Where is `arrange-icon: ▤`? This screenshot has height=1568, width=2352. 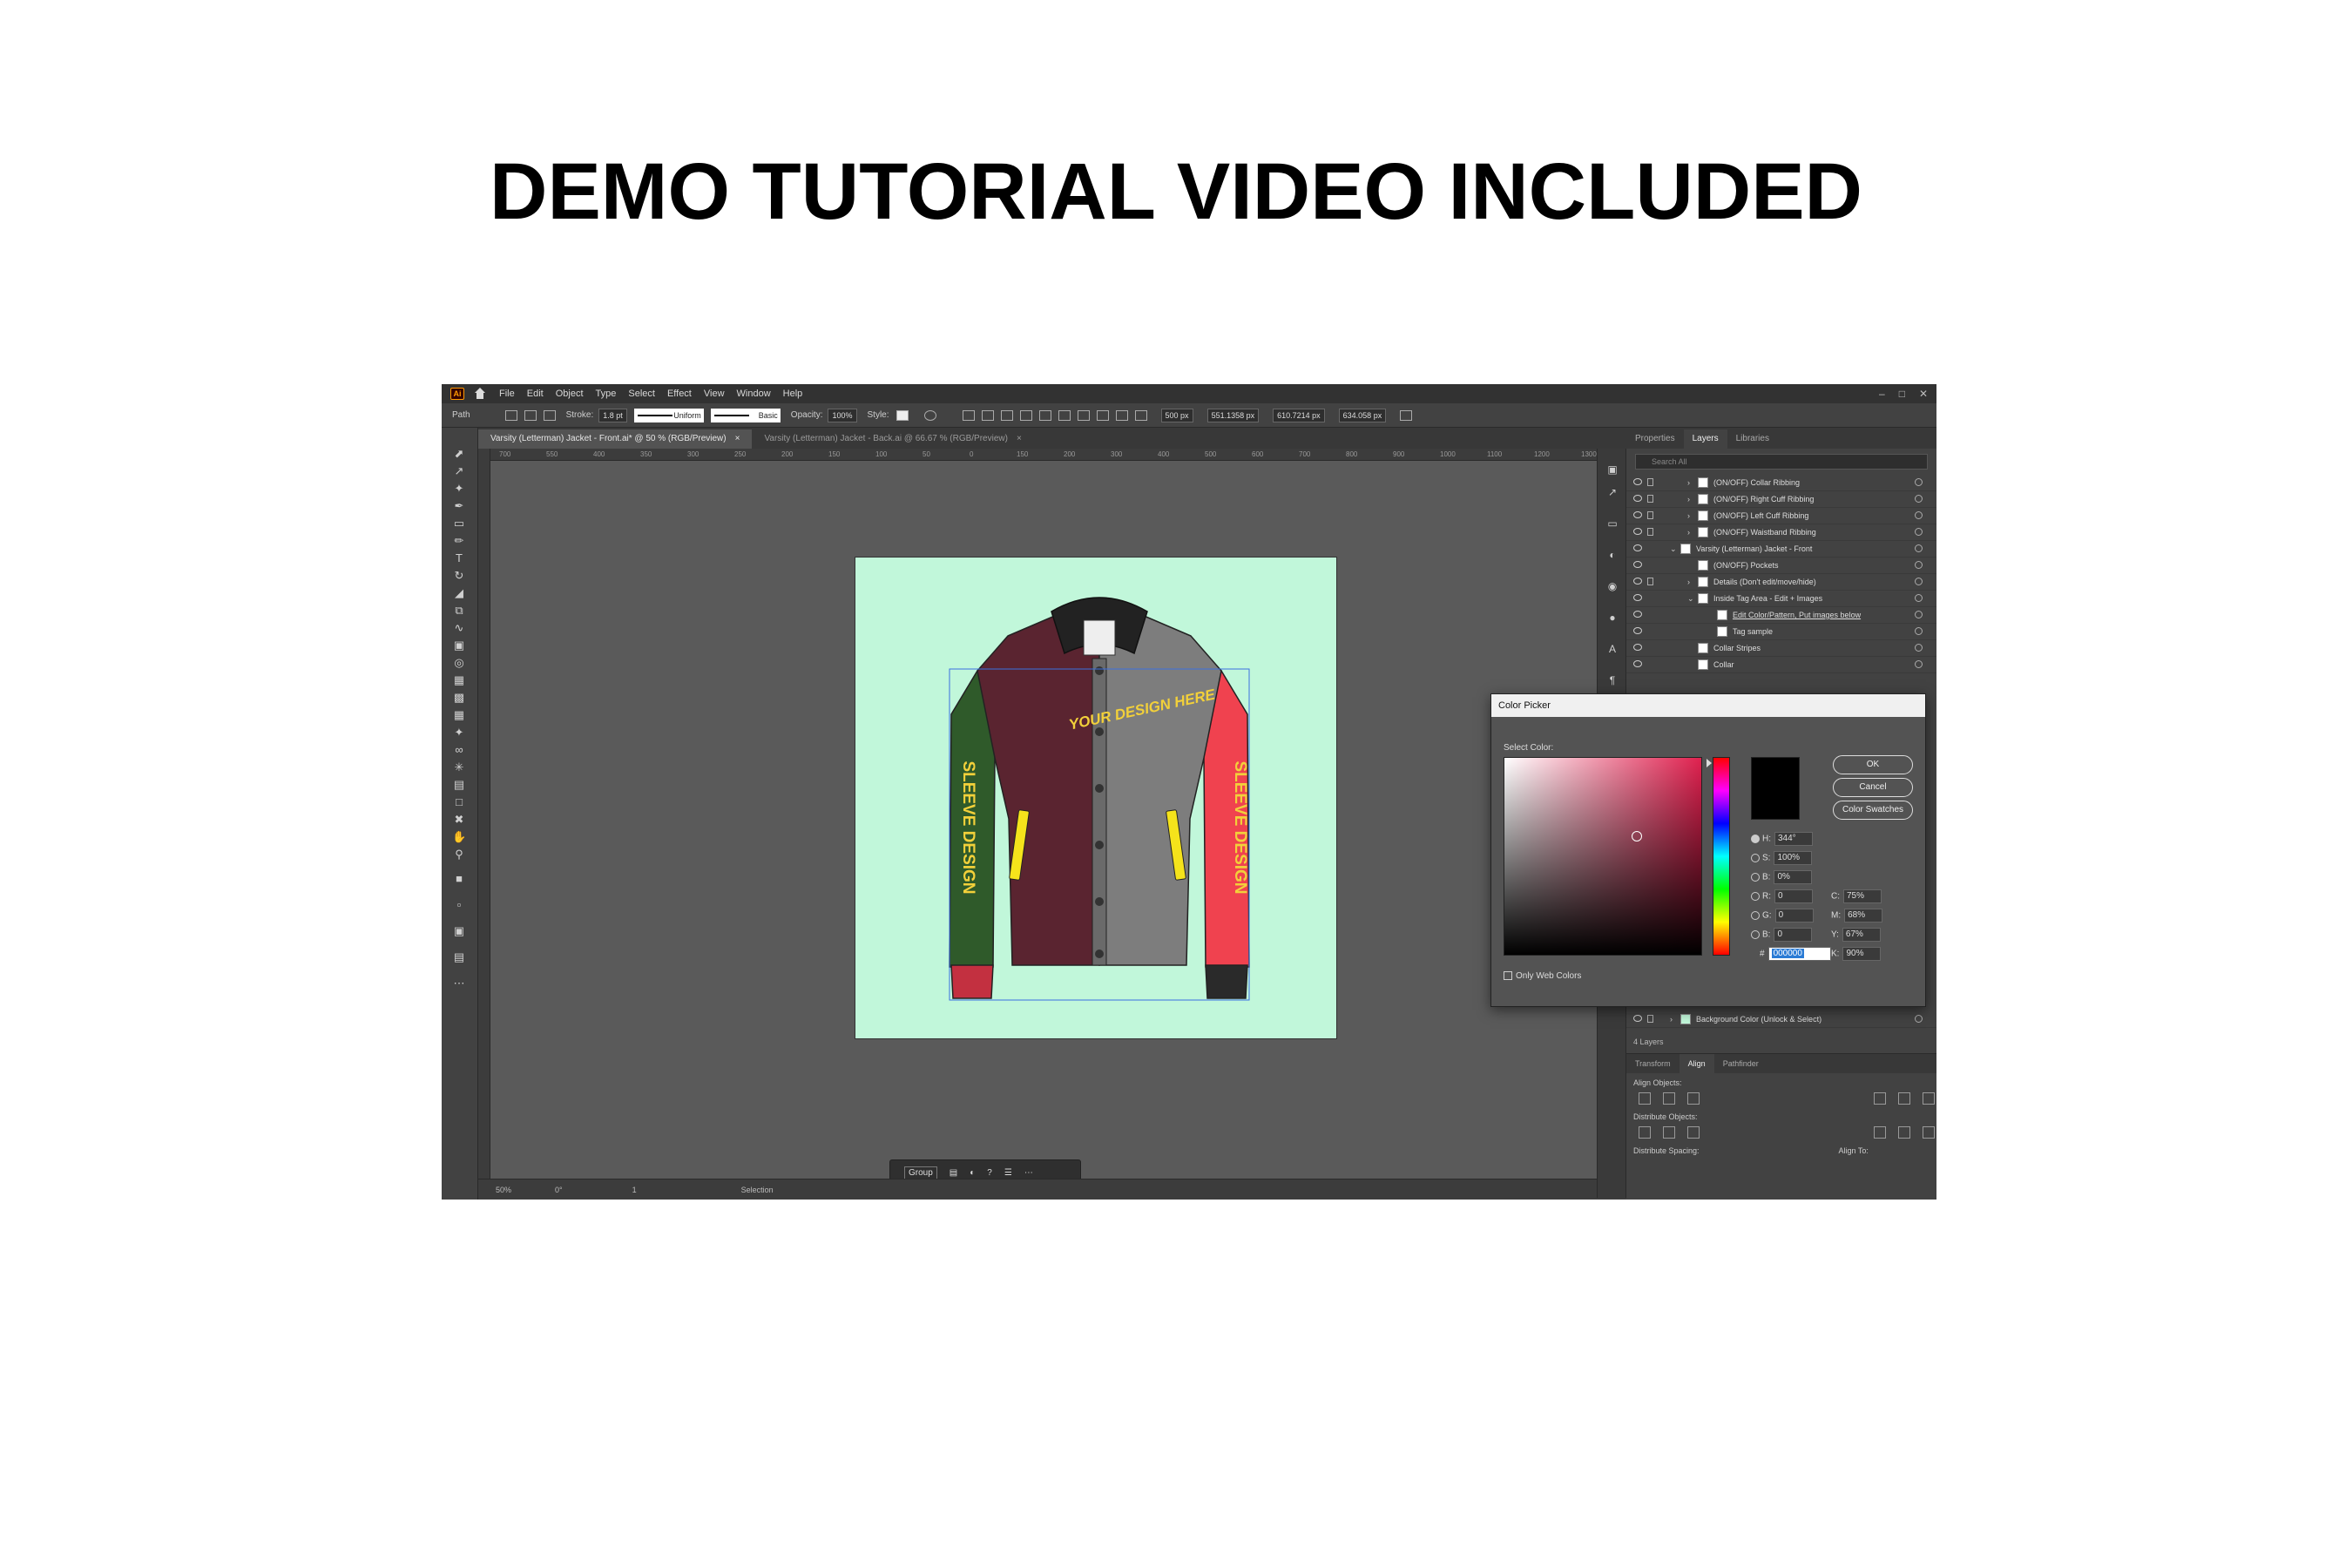
arrange-icon: ▤ is located at coordinates (954, 1173).